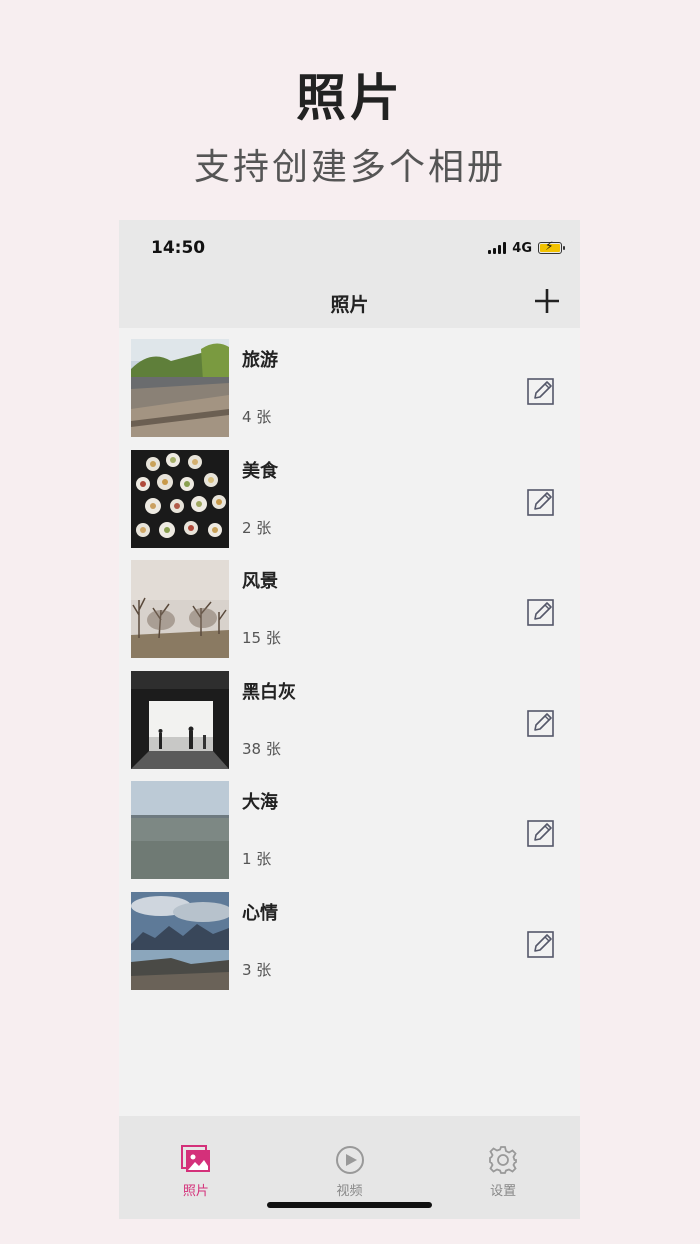 Image resolution: width=700 pixels, height=1244 pixels. I want to click on album-name: 风景, so click(260, 582).